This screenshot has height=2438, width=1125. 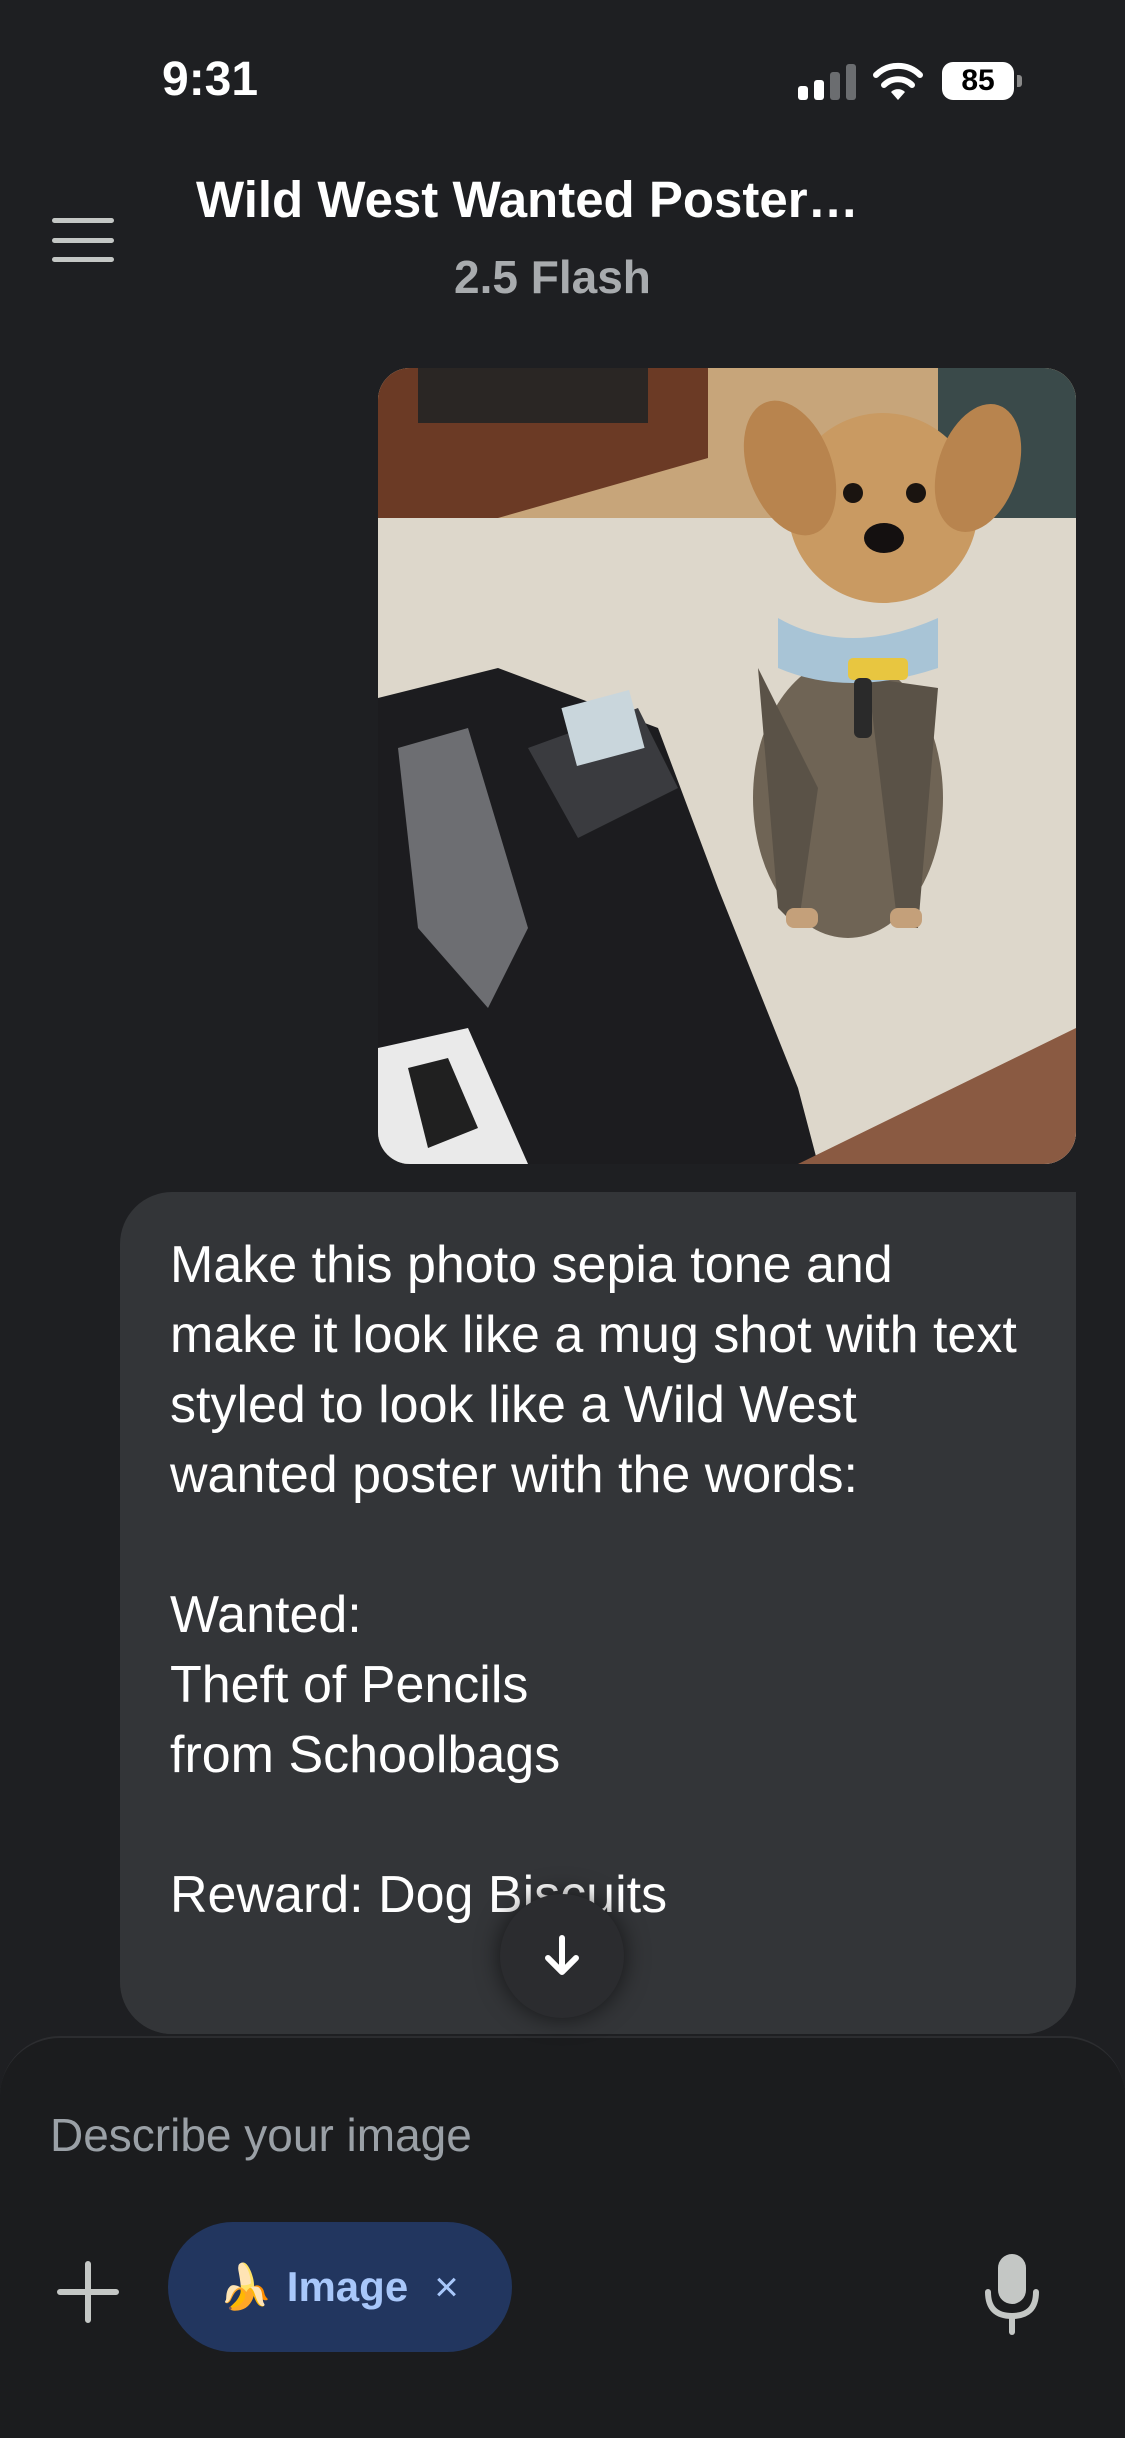 I want to click on wifi-icon, so click(x=898, y=81).